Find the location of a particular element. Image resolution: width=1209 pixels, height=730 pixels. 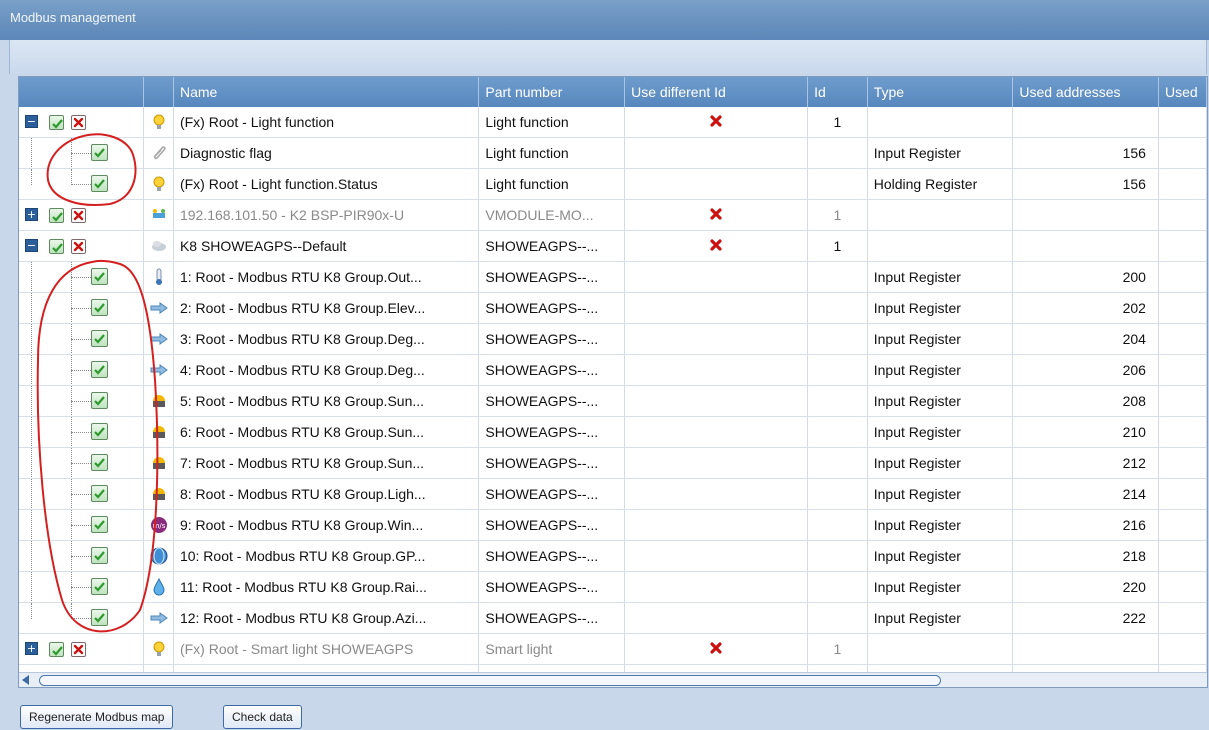

regenerate-modbus-map-button: Regenerate Modbus map is located at coordinates (97, 717).